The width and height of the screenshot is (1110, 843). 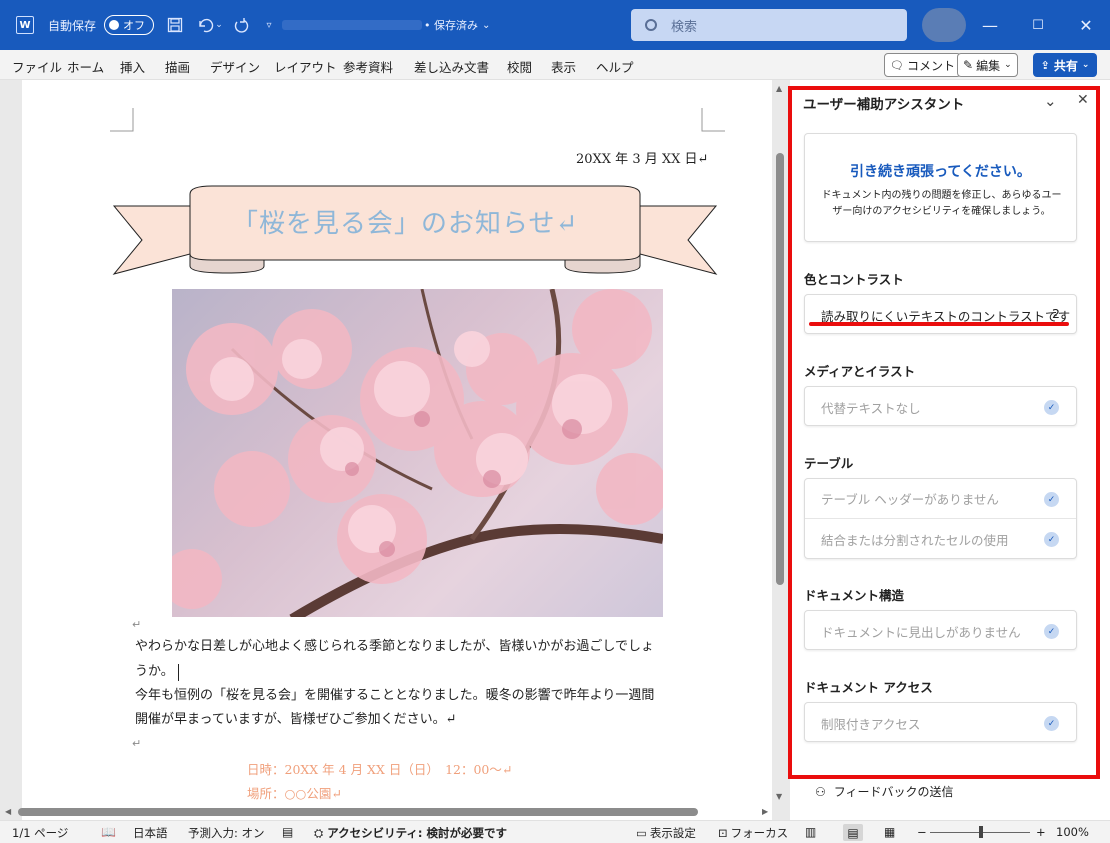 What do you see at coordinates (981, 832) in the screenshot?
I see `zoom-slider-handle` at bounding box center [981, 832].